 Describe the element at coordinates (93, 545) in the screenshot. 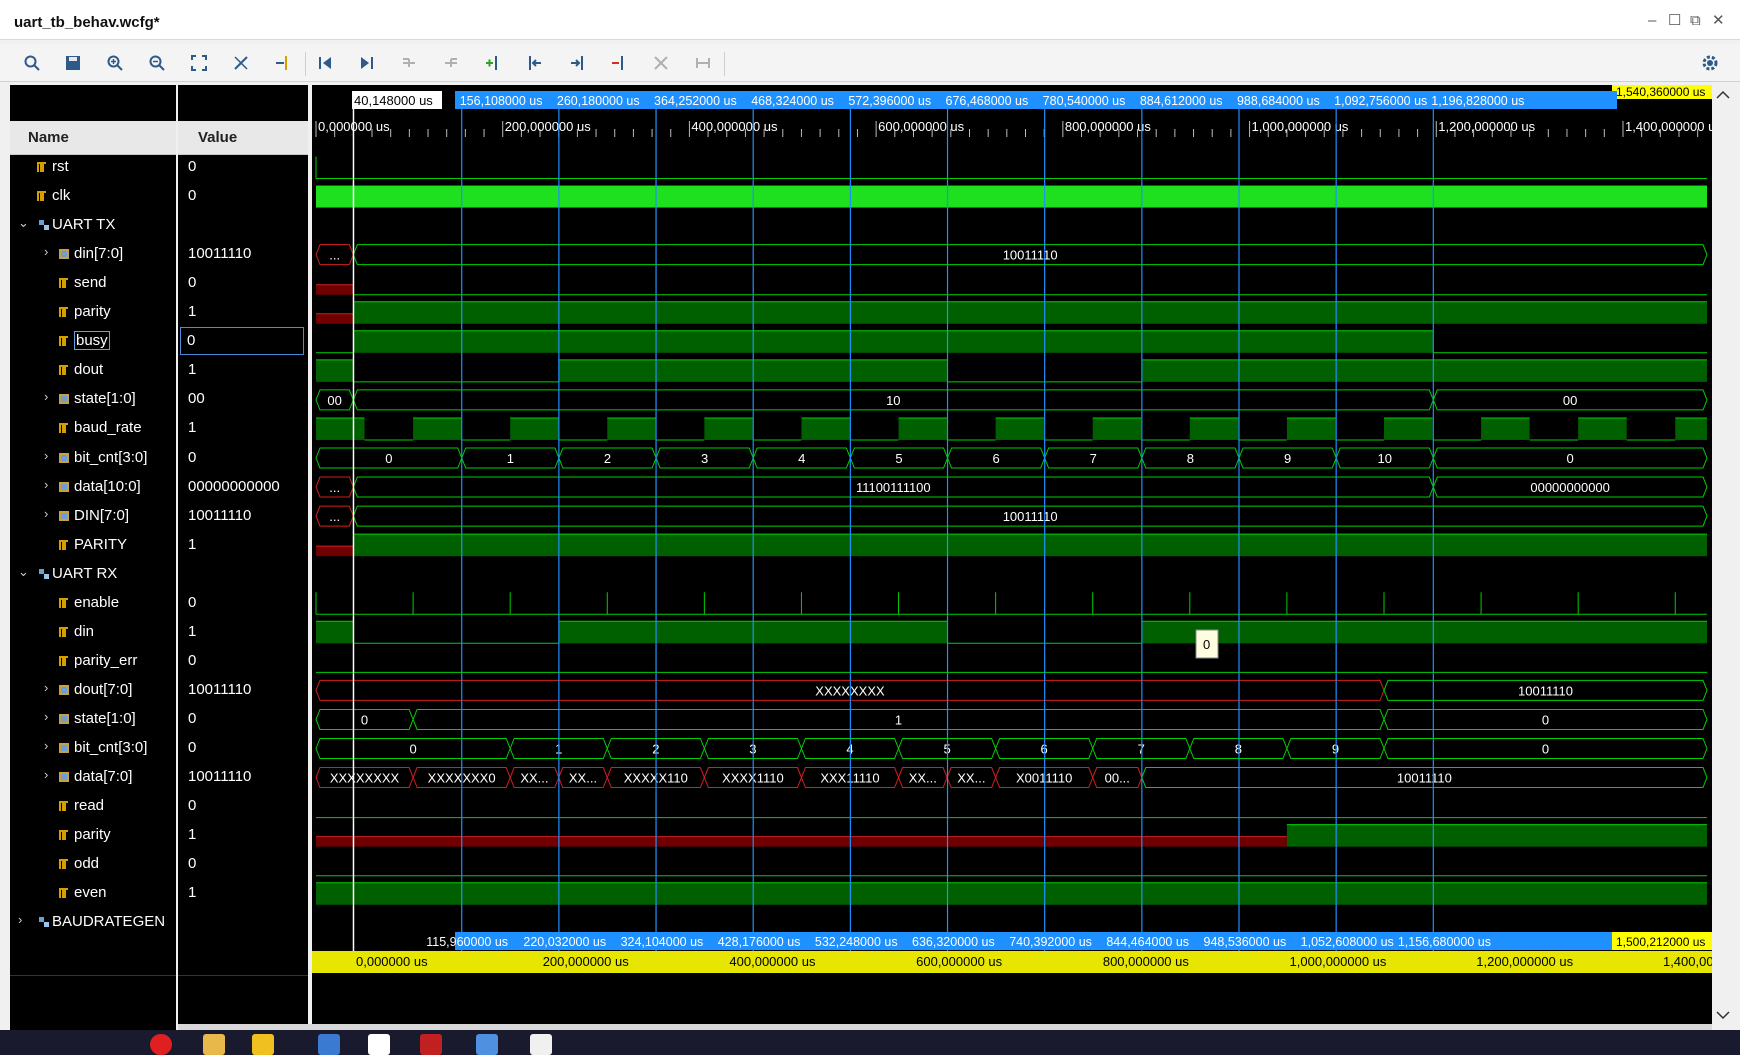

I see `signal-row: PARITY` at that location.